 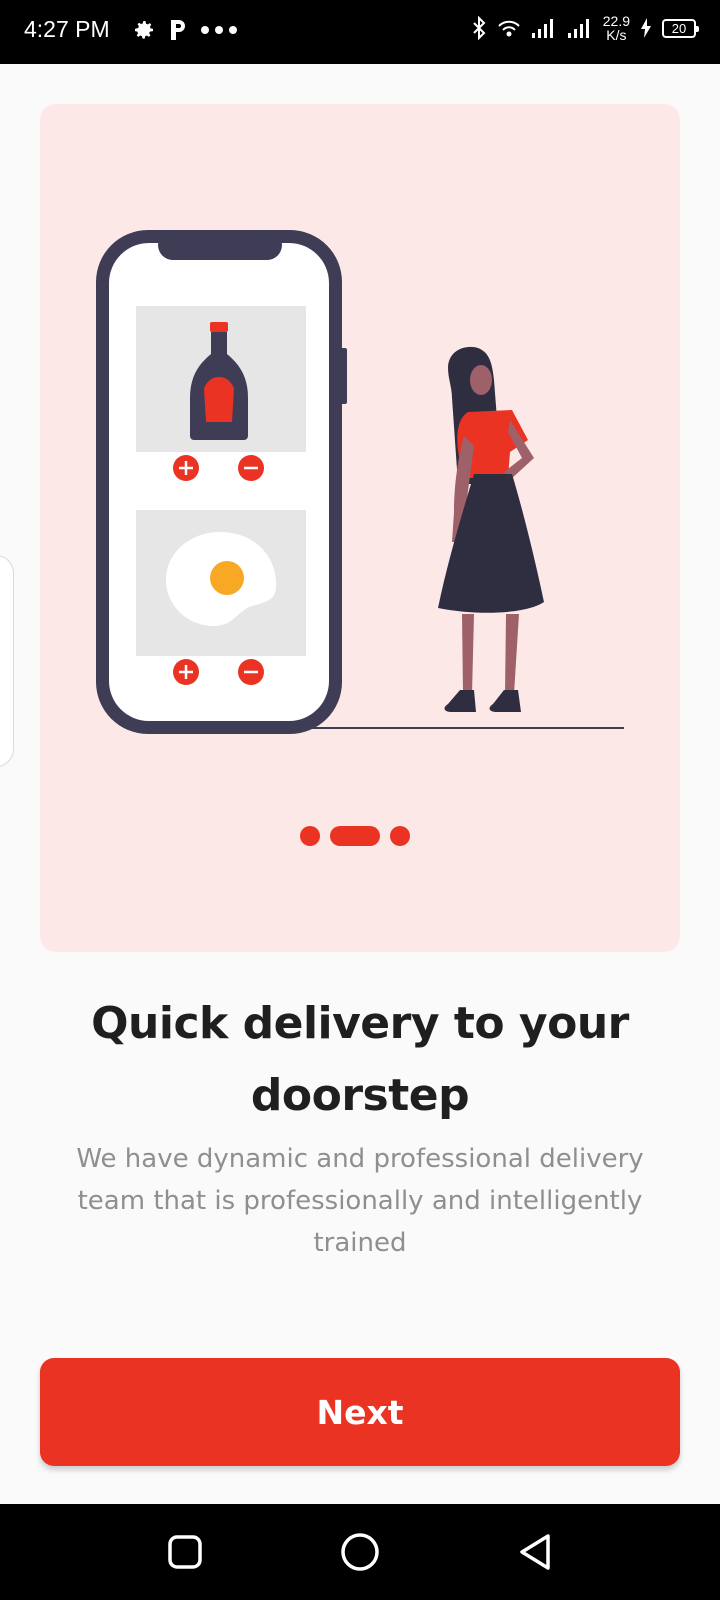 What do you see at coordinates (67, 29) in the screenshot?
I see `status-time: 4:27 PM` at bounding box center [67, 29].